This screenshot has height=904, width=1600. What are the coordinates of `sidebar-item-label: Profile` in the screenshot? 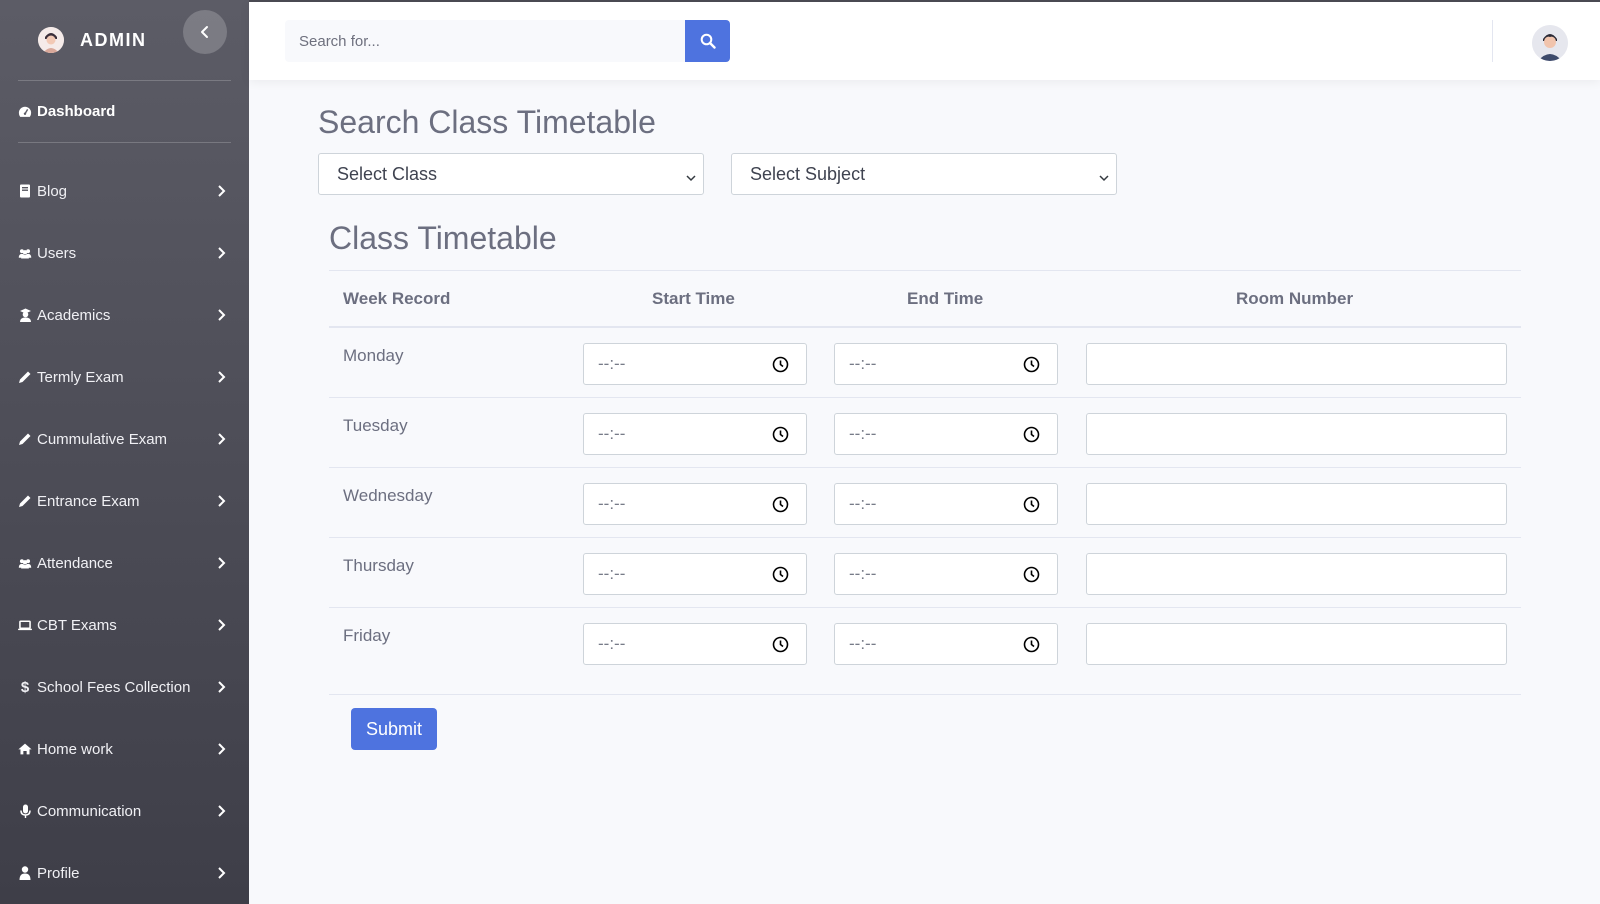 It's located at (58, 873).